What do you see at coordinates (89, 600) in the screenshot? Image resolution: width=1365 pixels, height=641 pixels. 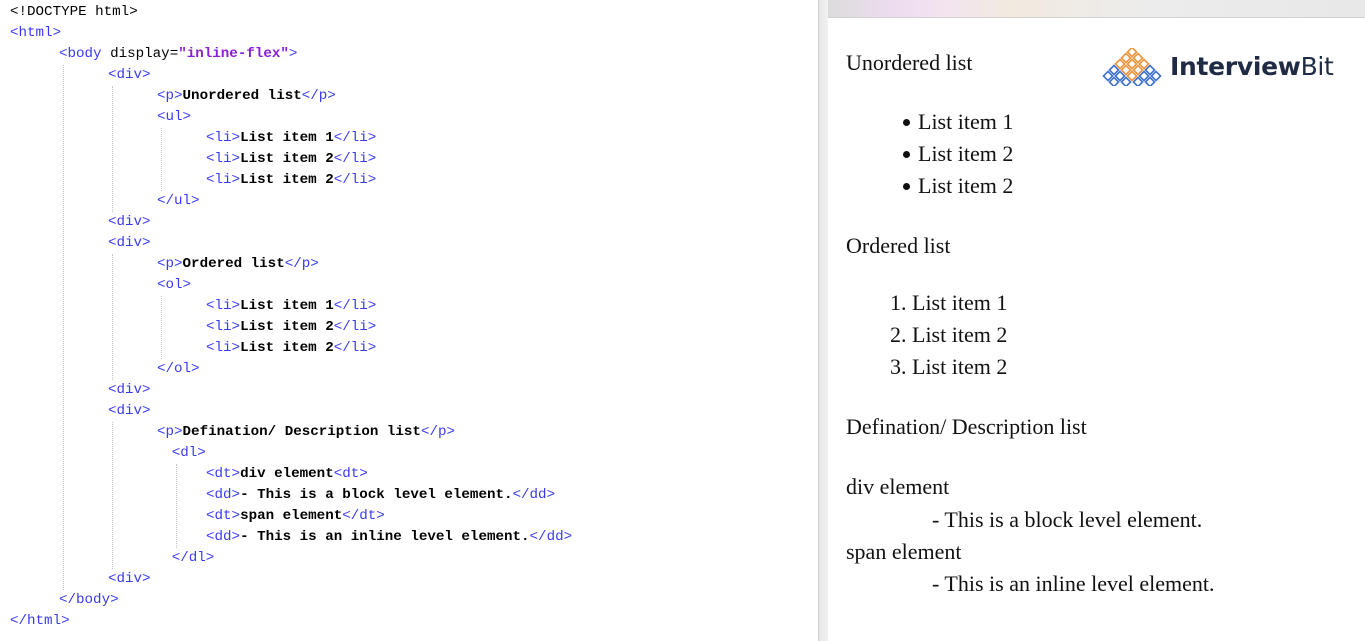 I see `code-line: </body>` at bounding box center [89, 600].